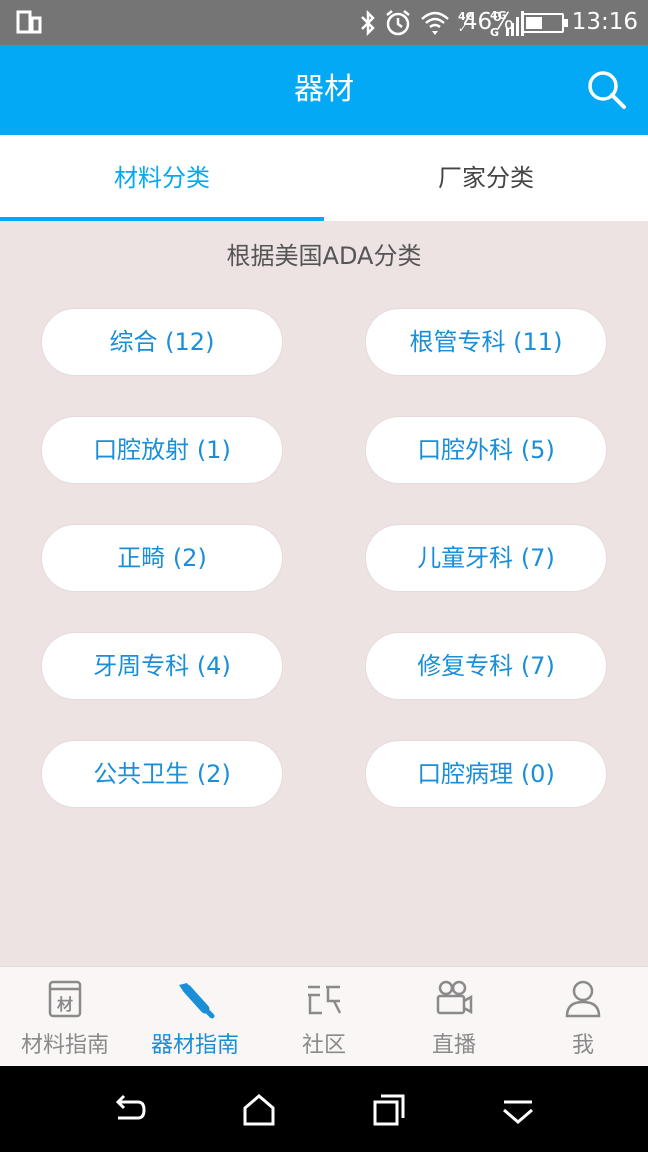 This screenshot has height=1152, width=648. I want to click on clock: 13:16, so click(604, 22).